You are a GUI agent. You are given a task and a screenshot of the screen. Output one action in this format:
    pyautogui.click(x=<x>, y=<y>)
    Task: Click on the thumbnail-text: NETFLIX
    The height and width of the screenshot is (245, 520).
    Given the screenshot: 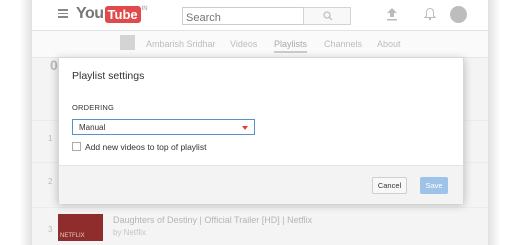 What is the action you would take?
    pyautogui.click(x=72, y=236)
    